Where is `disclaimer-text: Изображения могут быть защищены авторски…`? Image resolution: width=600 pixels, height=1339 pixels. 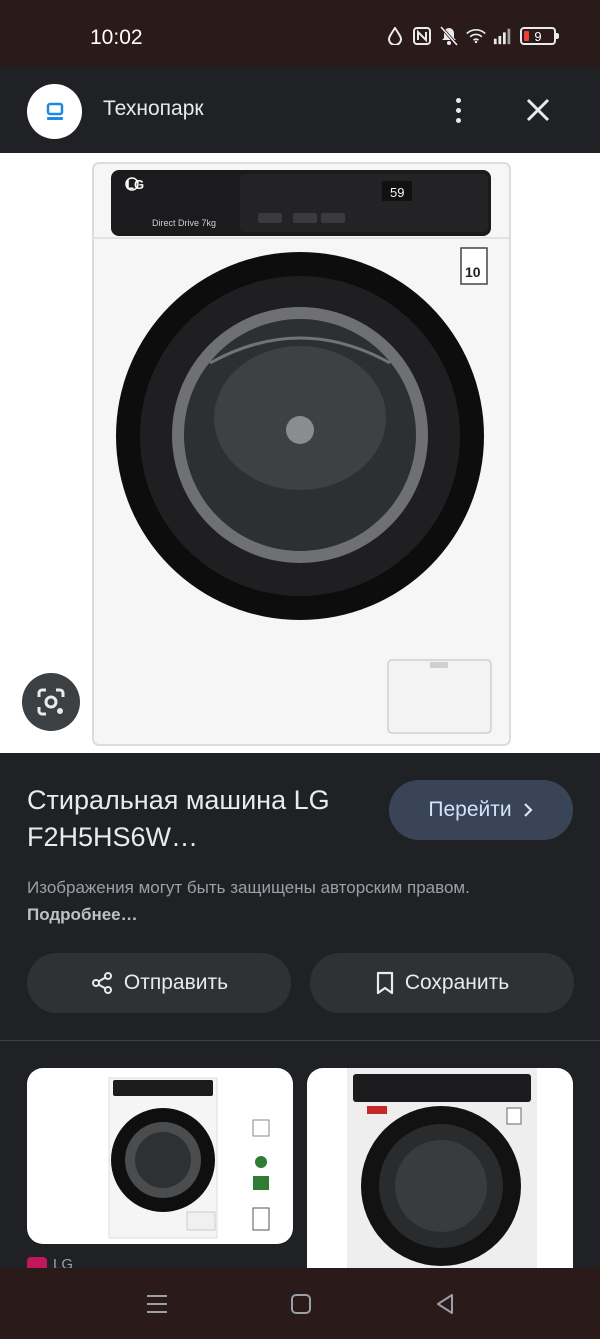 disclaimer-text: Изображения могут быть защищены авторски… is located at coordinates (248, 887).